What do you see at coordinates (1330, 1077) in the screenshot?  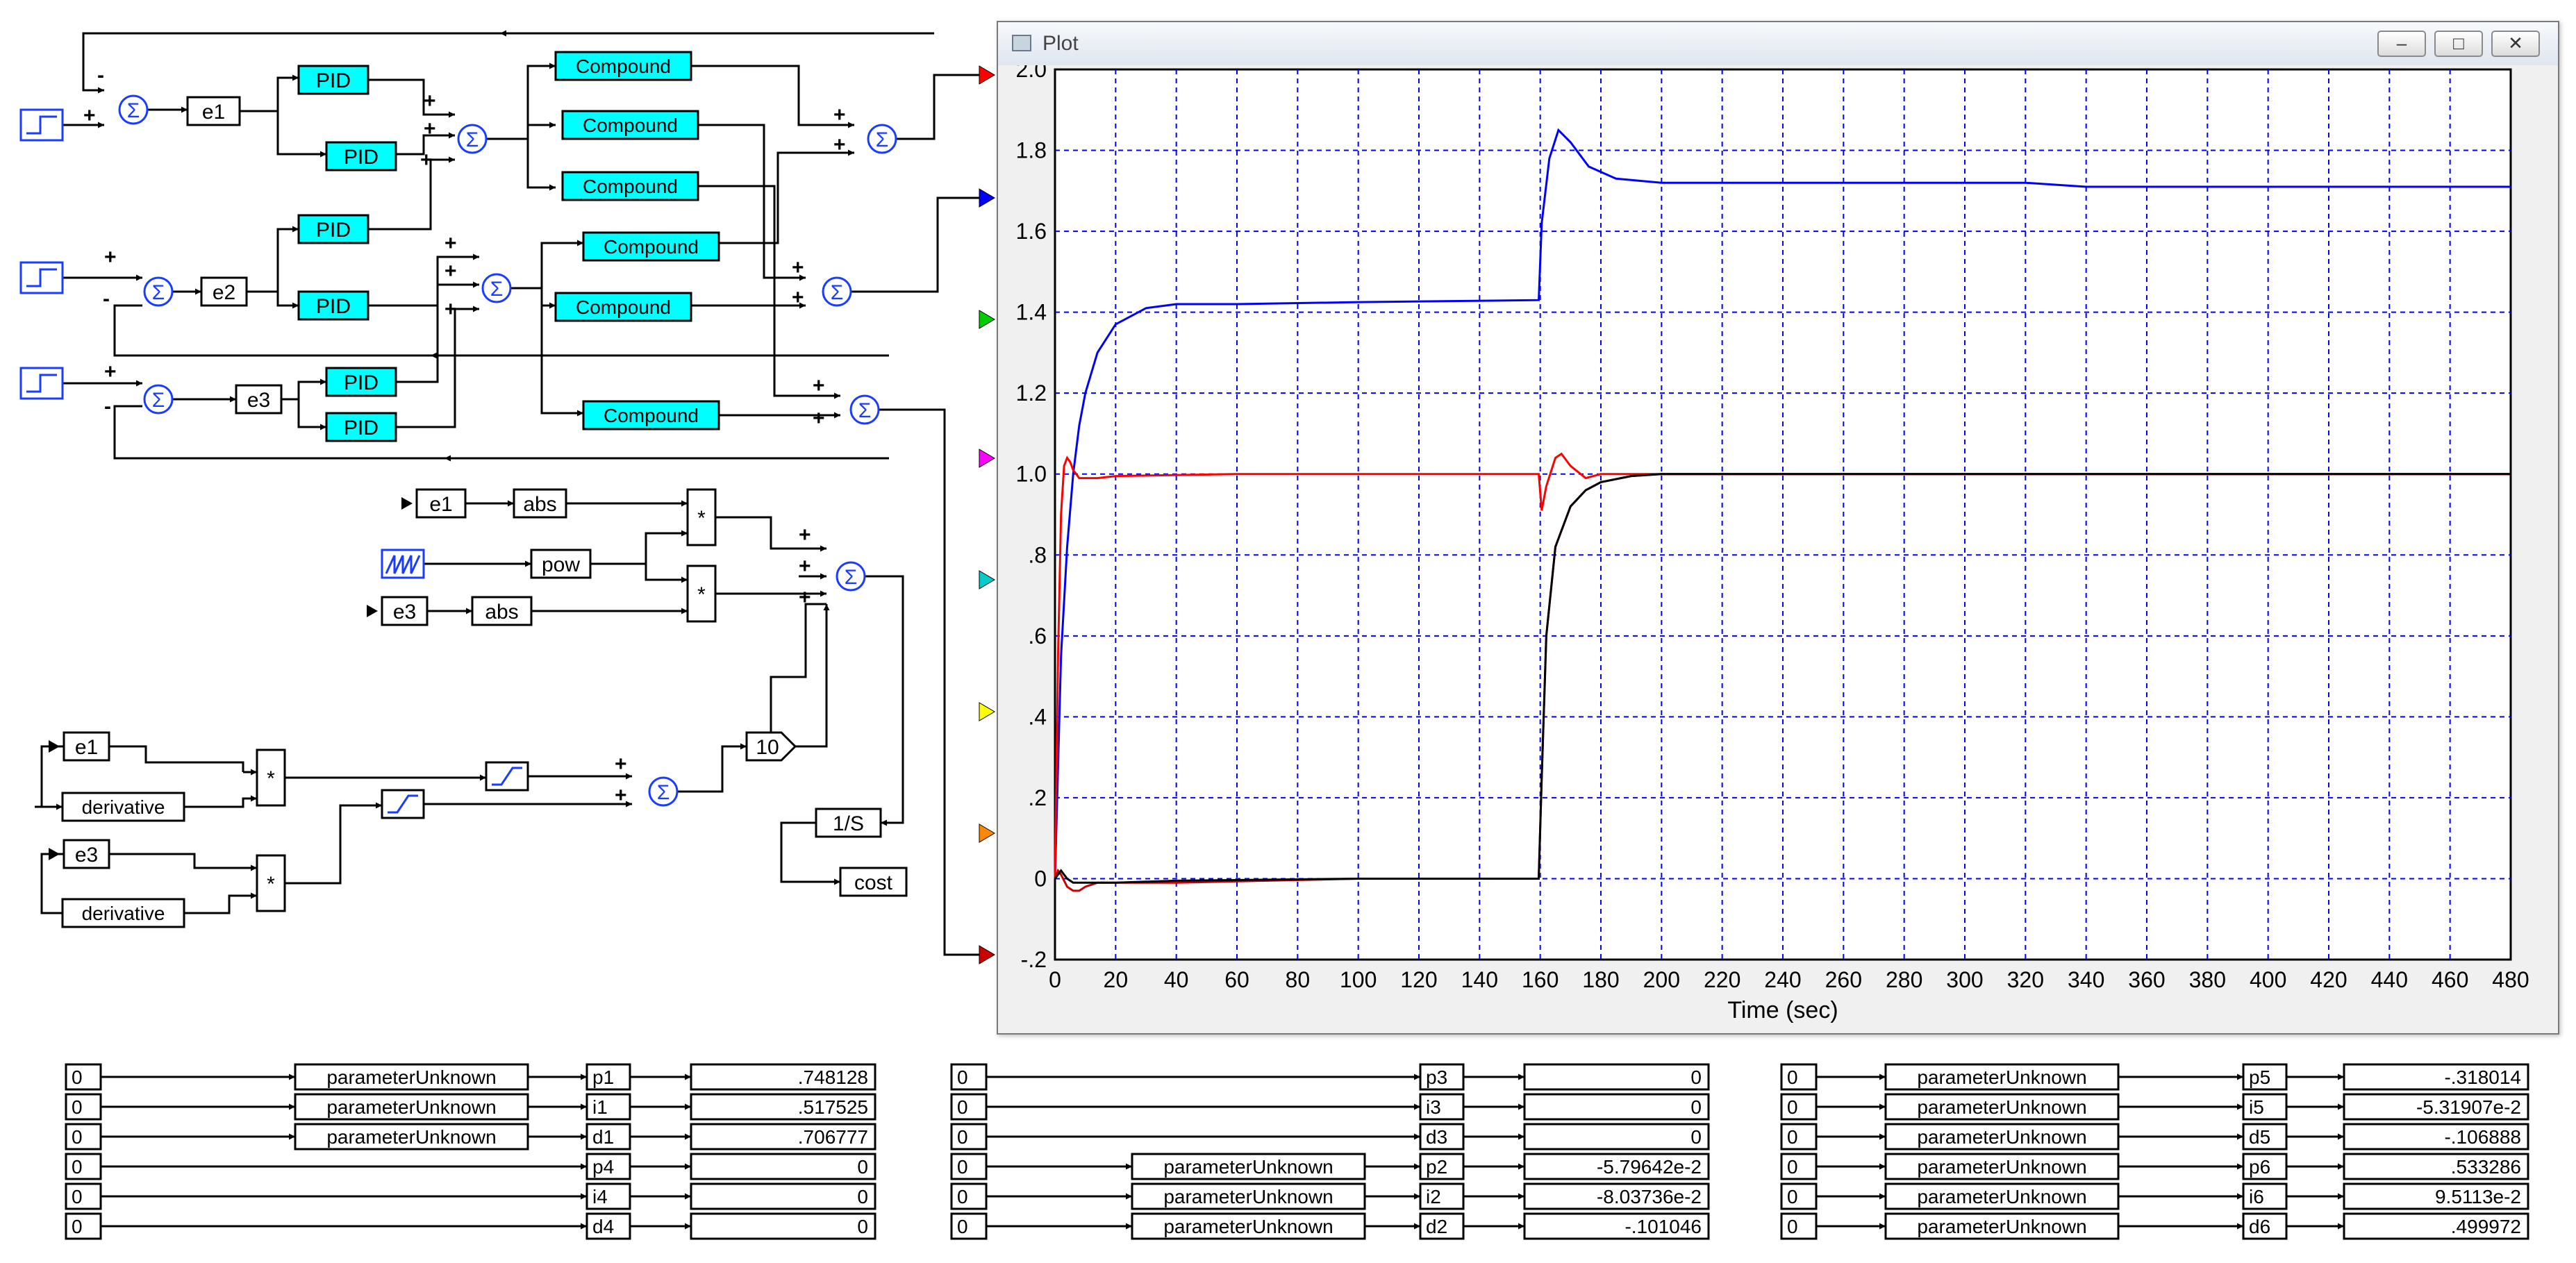 I see `parameter-row-p3: 0 p3 0` at bounding box center [1330, 1077].